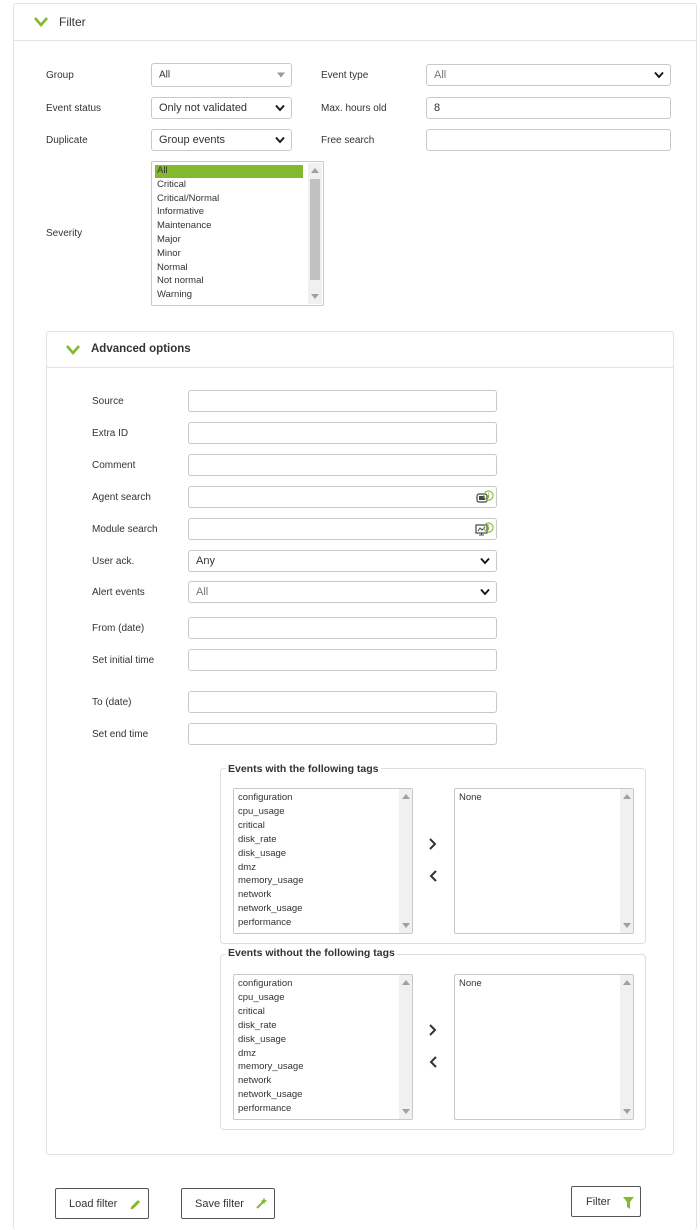 Image resolution: width=700 pixels, height=1230 pixels. I want to click on severity-option: Minor, so click(169, 253).